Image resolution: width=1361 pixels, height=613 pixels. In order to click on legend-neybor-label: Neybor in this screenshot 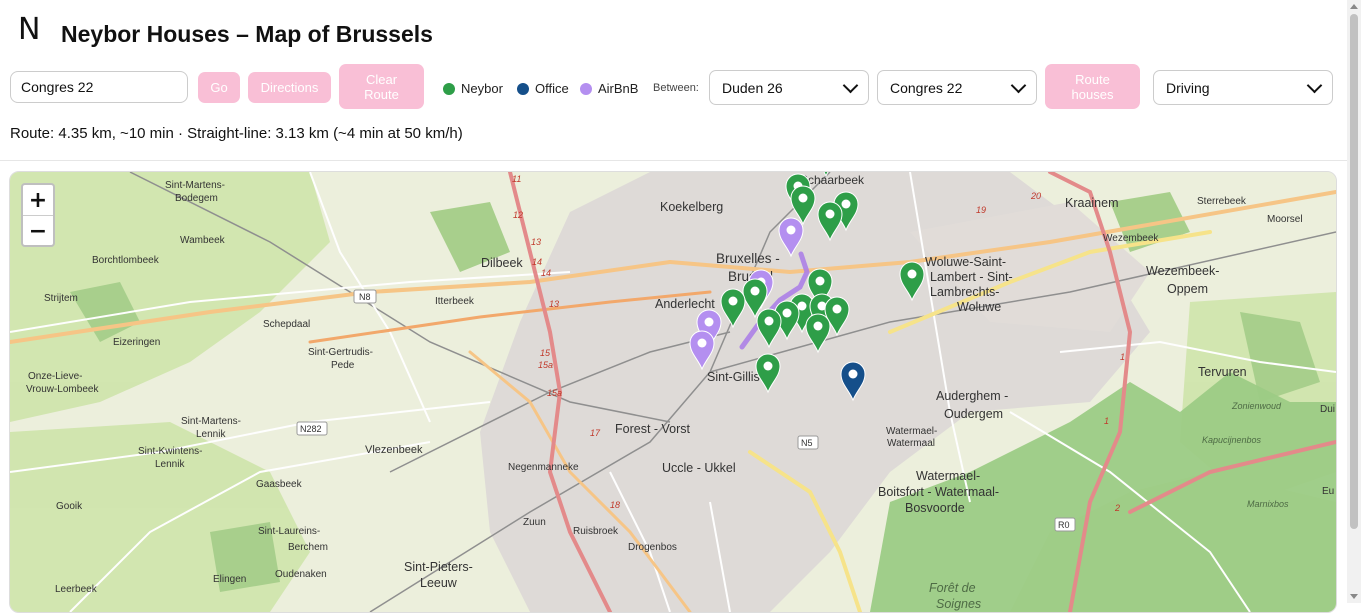, I will do `click(482, 88)`.